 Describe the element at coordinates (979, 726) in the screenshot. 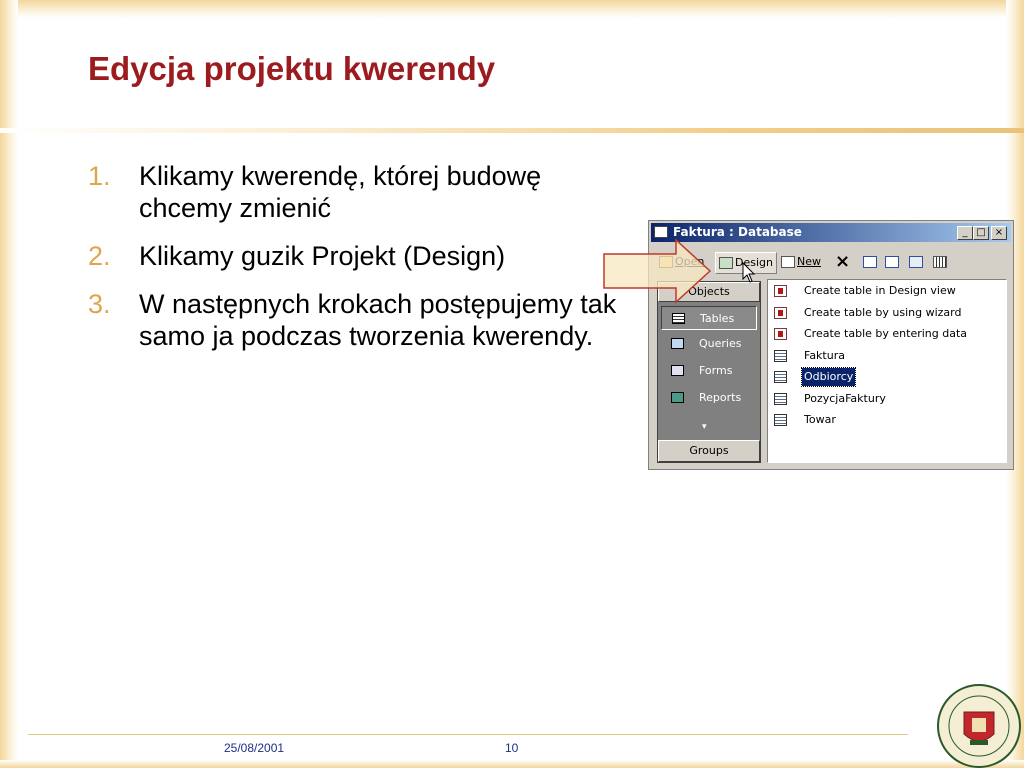

I see `school-seal-logo` at that location.